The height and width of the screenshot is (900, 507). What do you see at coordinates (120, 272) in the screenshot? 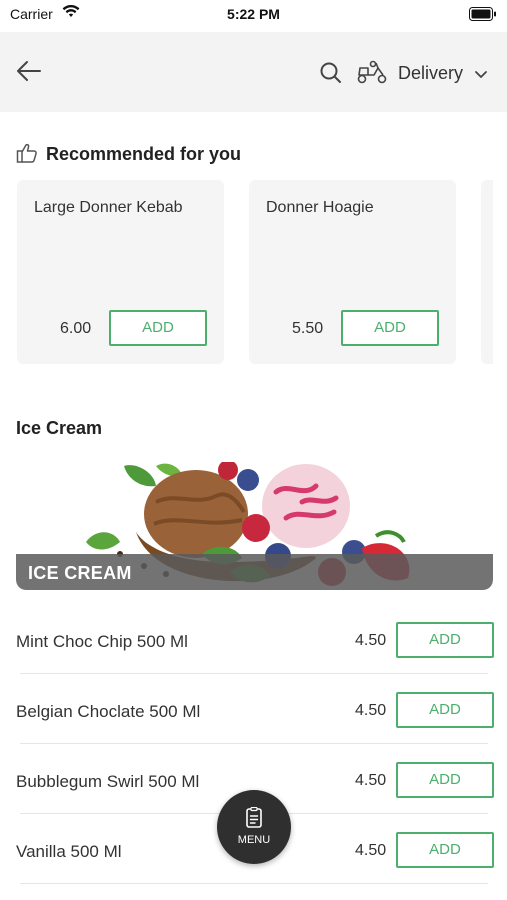
I see `recommended-card: Large Donner Kebab 6.00 ADD` at bounding box center [120, 272].